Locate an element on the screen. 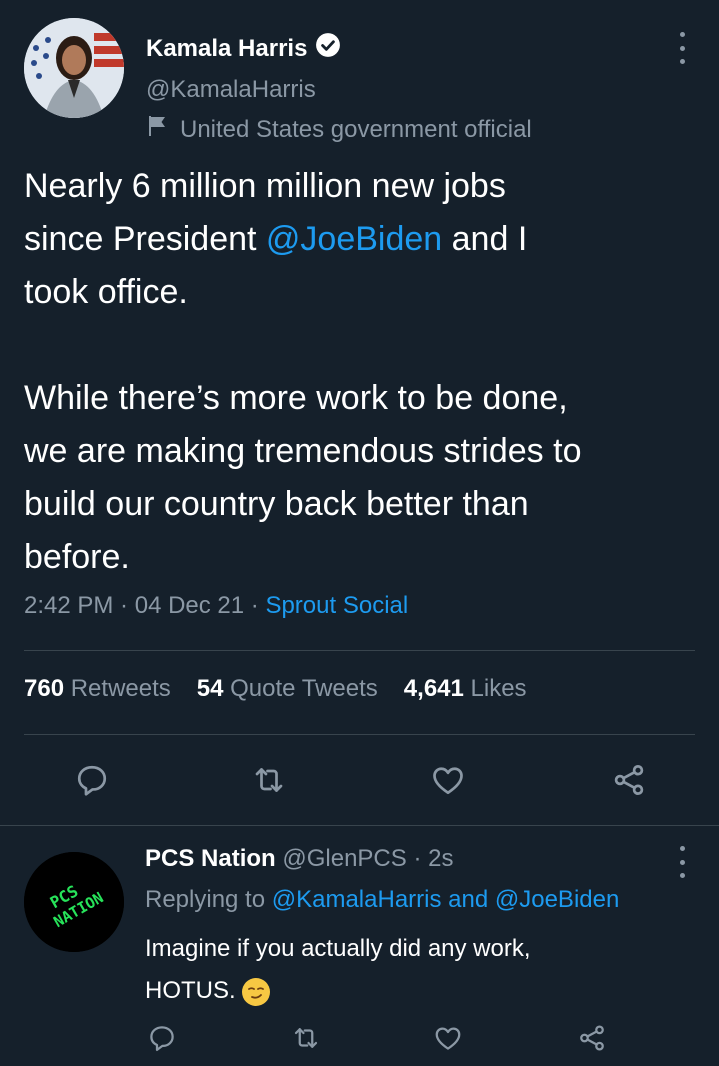  retweets-stat: 760 Retweets is located at coordinates (97, 689).